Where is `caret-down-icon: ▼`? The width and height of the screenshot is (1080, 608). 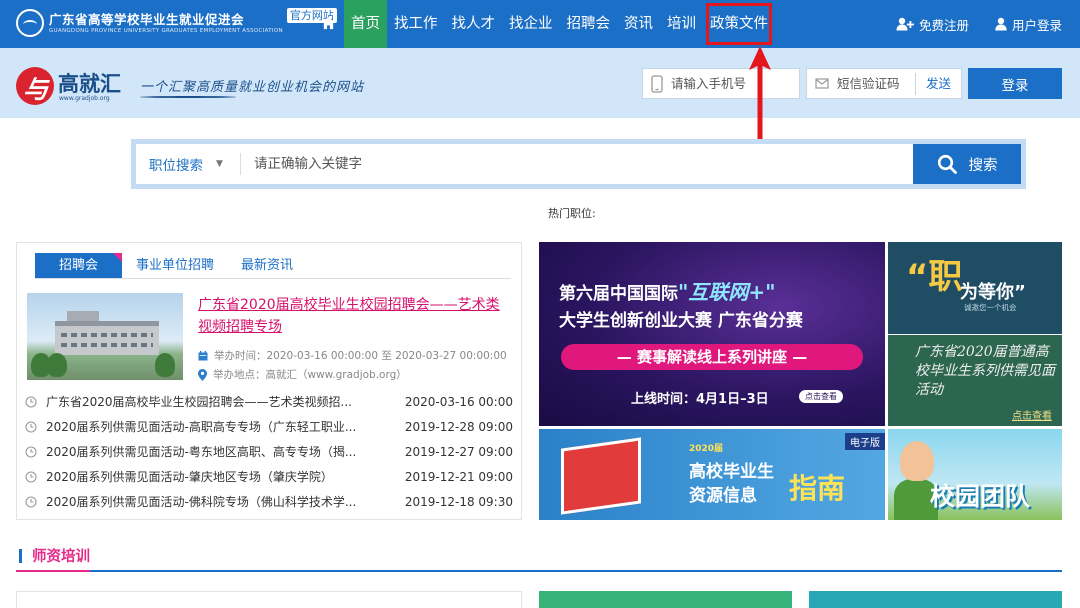
caret-down-icon: ▼ is located at coordinates (219, 164).